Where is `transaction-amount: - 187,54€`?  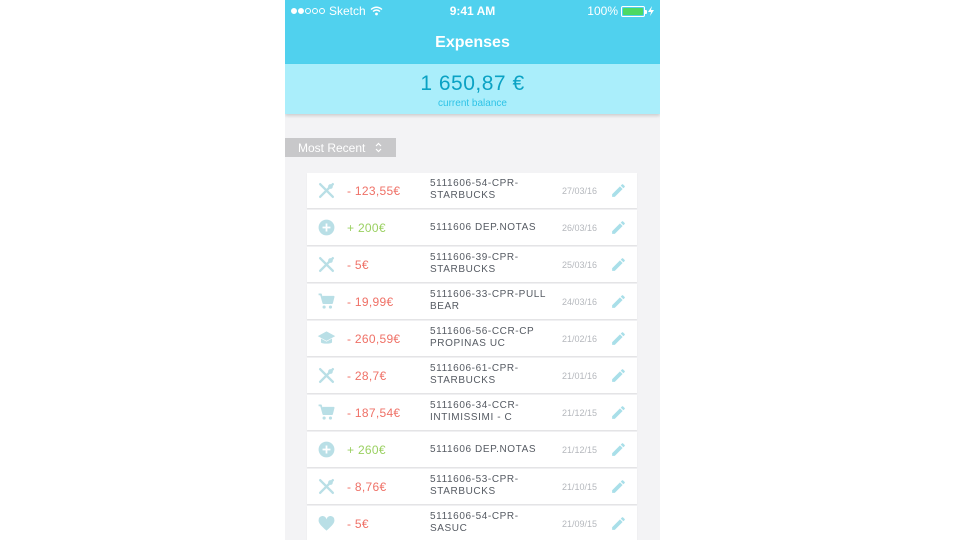 transaction-amount: - 187,54€ is located at coordinates (374, 413).